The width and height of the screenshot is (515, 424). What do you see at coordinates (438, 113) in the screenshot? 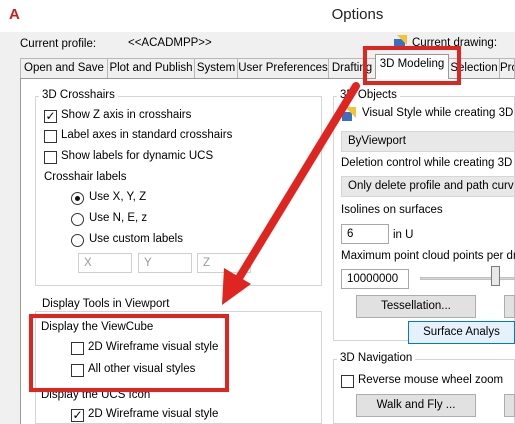
I see `visual-style-label: Visual Style while creating 3D ob` at bounding box center [438, 113].